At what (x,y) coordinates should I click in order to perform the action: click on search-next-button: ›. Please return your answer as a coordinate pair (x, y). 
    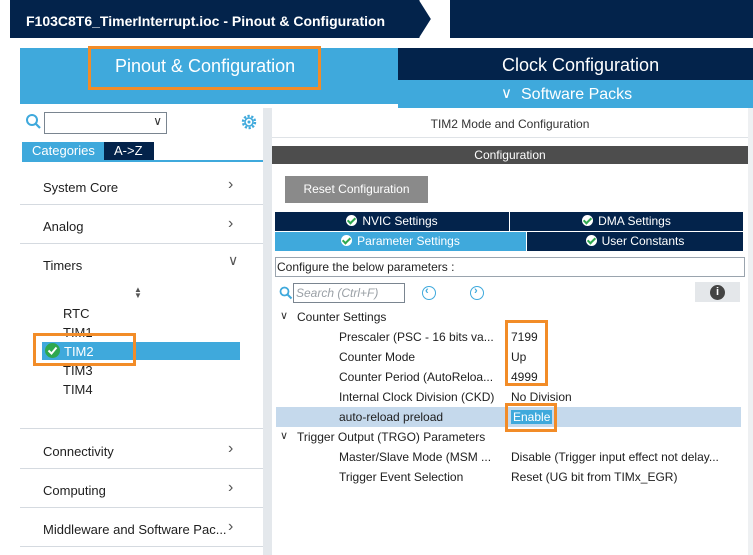
    Looking at the image, I should click on (477, 292).